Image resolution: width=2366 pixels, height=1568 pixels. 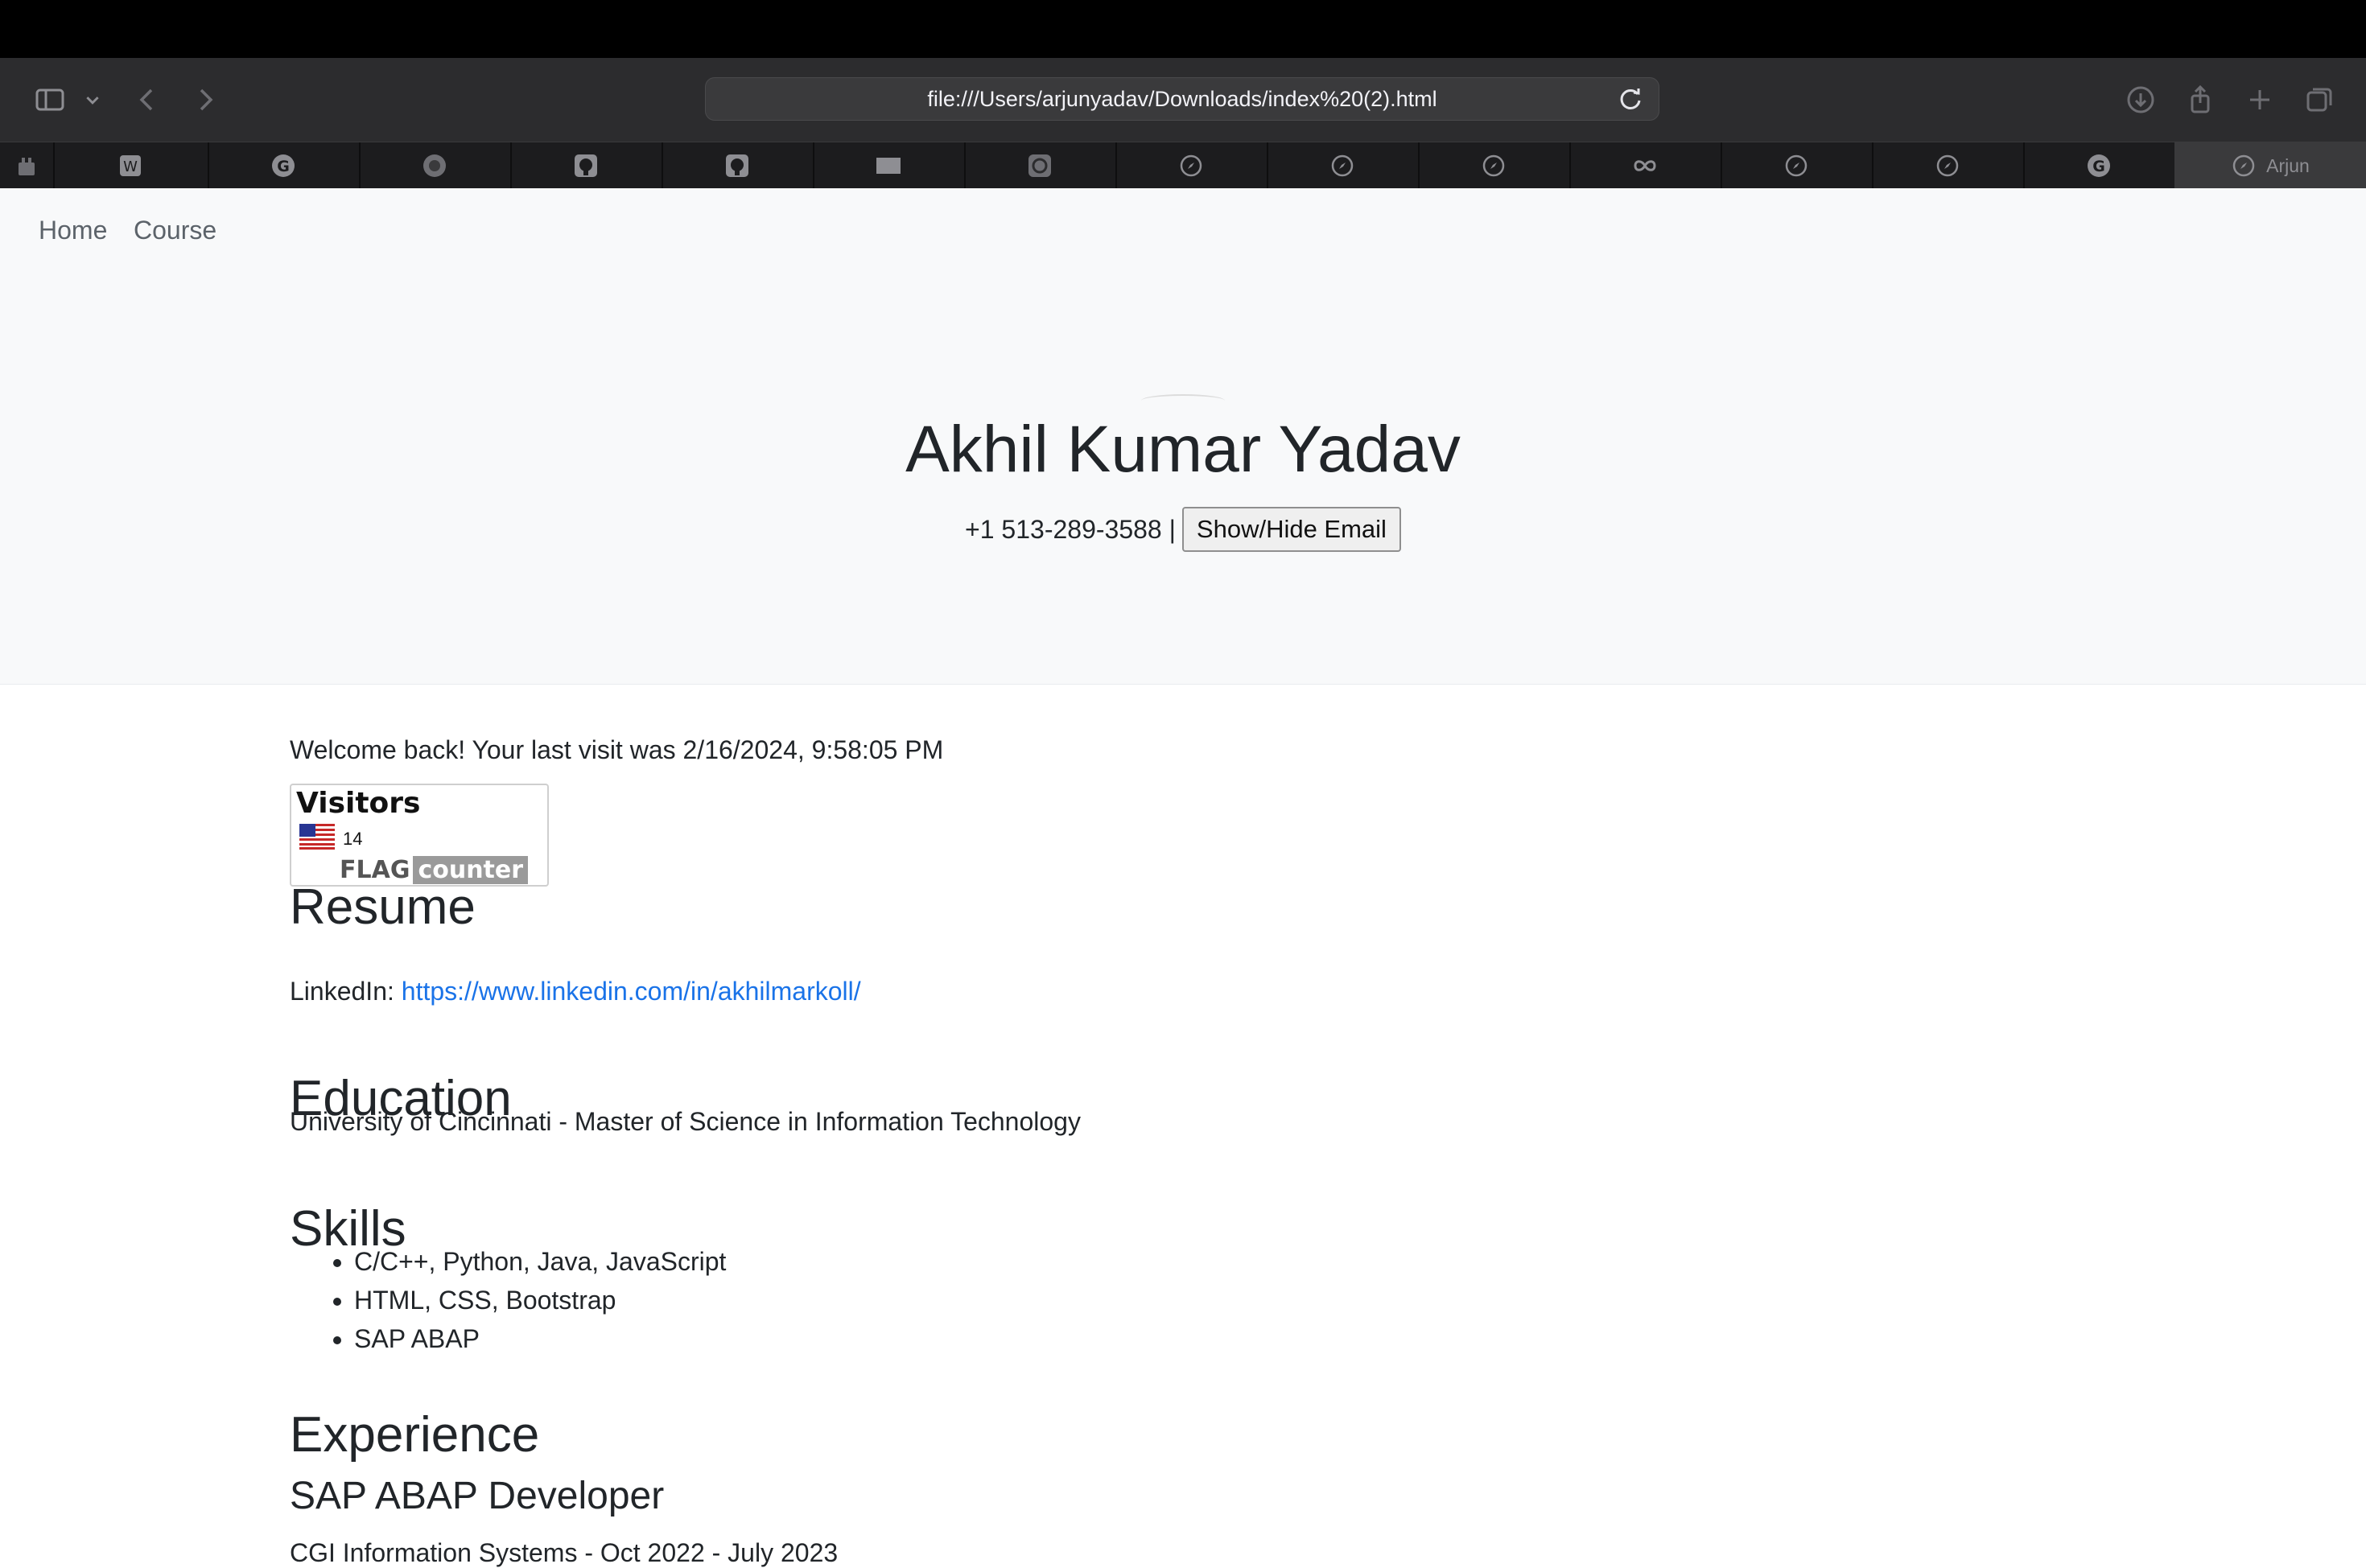 I want to click on contact-row: +1 513-289-3588 | Show/Hide Email, so click(x=1183, y=529).